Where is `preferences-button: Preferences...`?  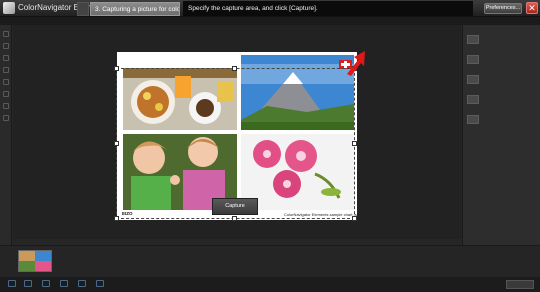
preferences-button: Preferences... is located at coordinates (503, 8).